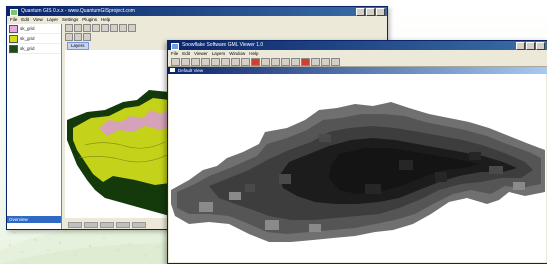 Image resolution: width=547 pixels, height=264 pixels. What do you see at coordinates (295, 61) in the screenshot?
I see `export-icon` at bounding box center [295, 61].